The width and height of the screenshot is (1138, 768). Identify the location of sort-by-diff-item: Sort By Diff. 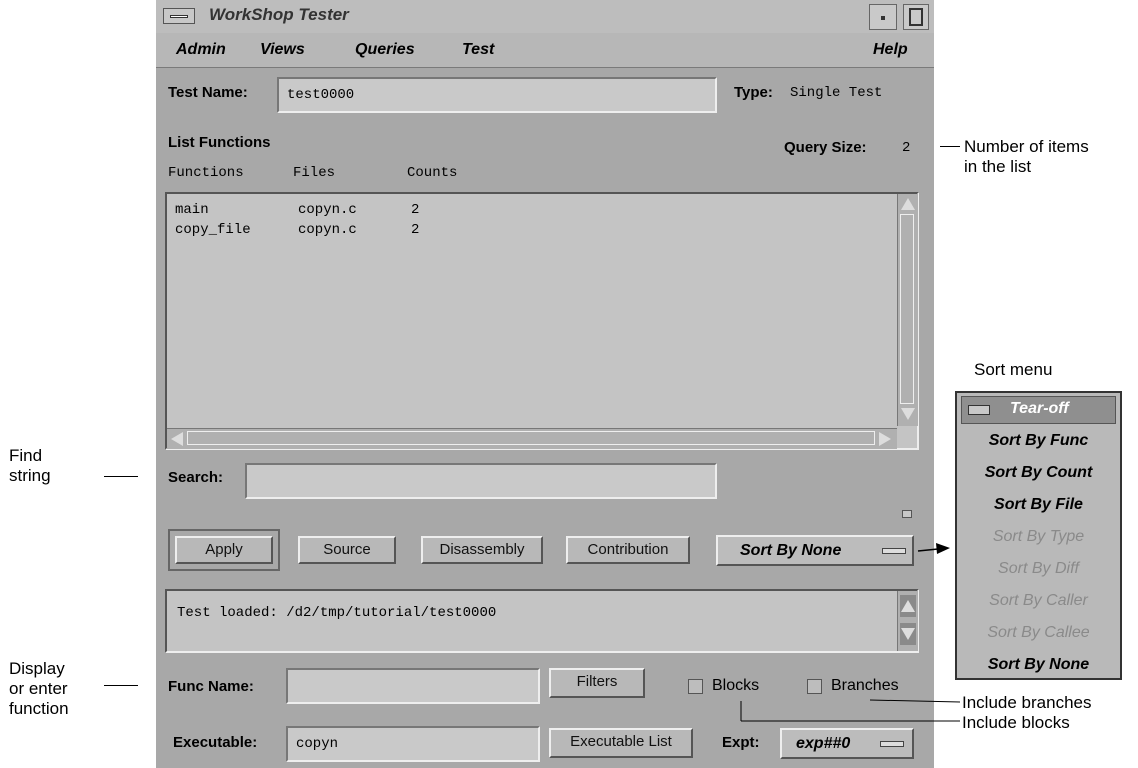
(1038, 568).